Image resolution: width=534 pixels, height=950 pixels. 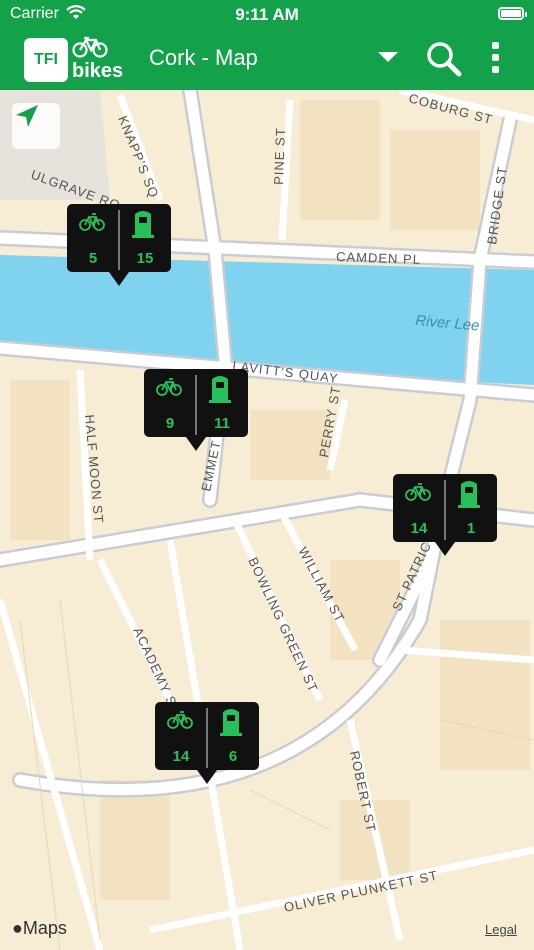 What do you see at coordinates (170, 423) in the screenshot?
I see `bikes-count: 9` at bounding box center [170, 423].